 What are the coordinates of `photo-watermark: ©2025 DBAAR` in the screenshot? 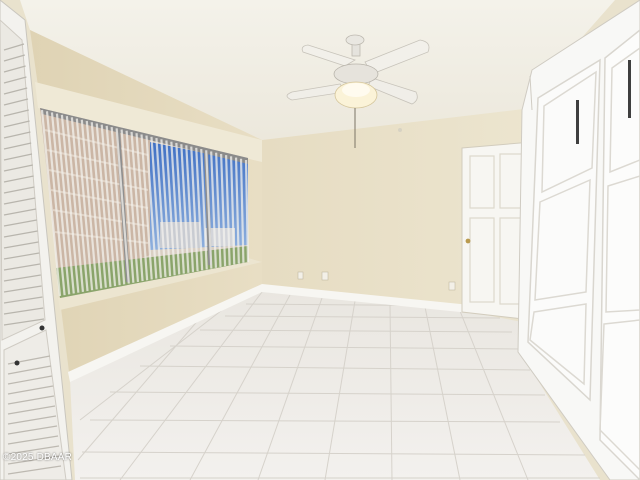 It's located at (38, 457).